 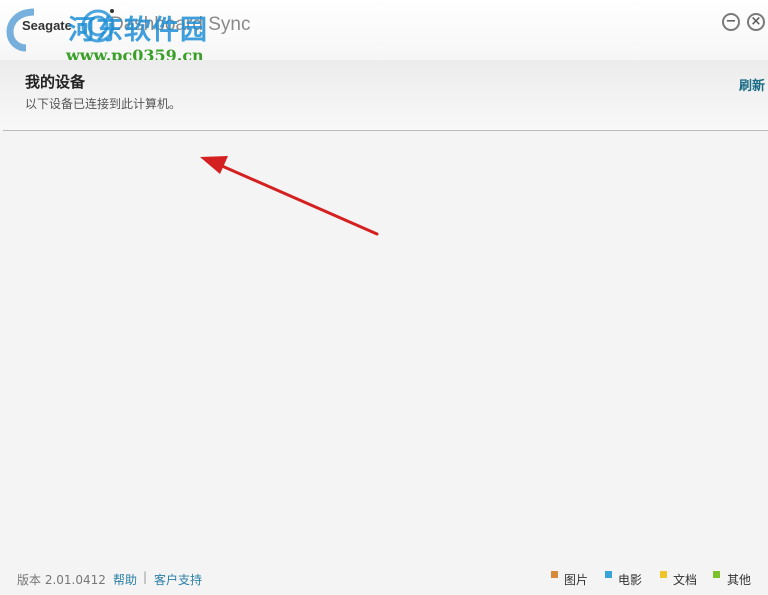 I want to click on version-label: 版本 2.01.0412, so click(x=61, y=580).